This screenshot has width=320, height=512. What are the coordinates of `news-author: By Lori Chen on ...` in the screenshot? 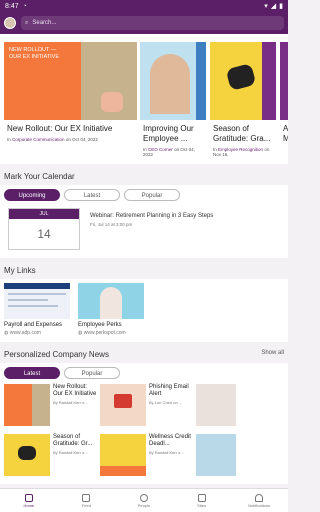 It's located at (166, 402).